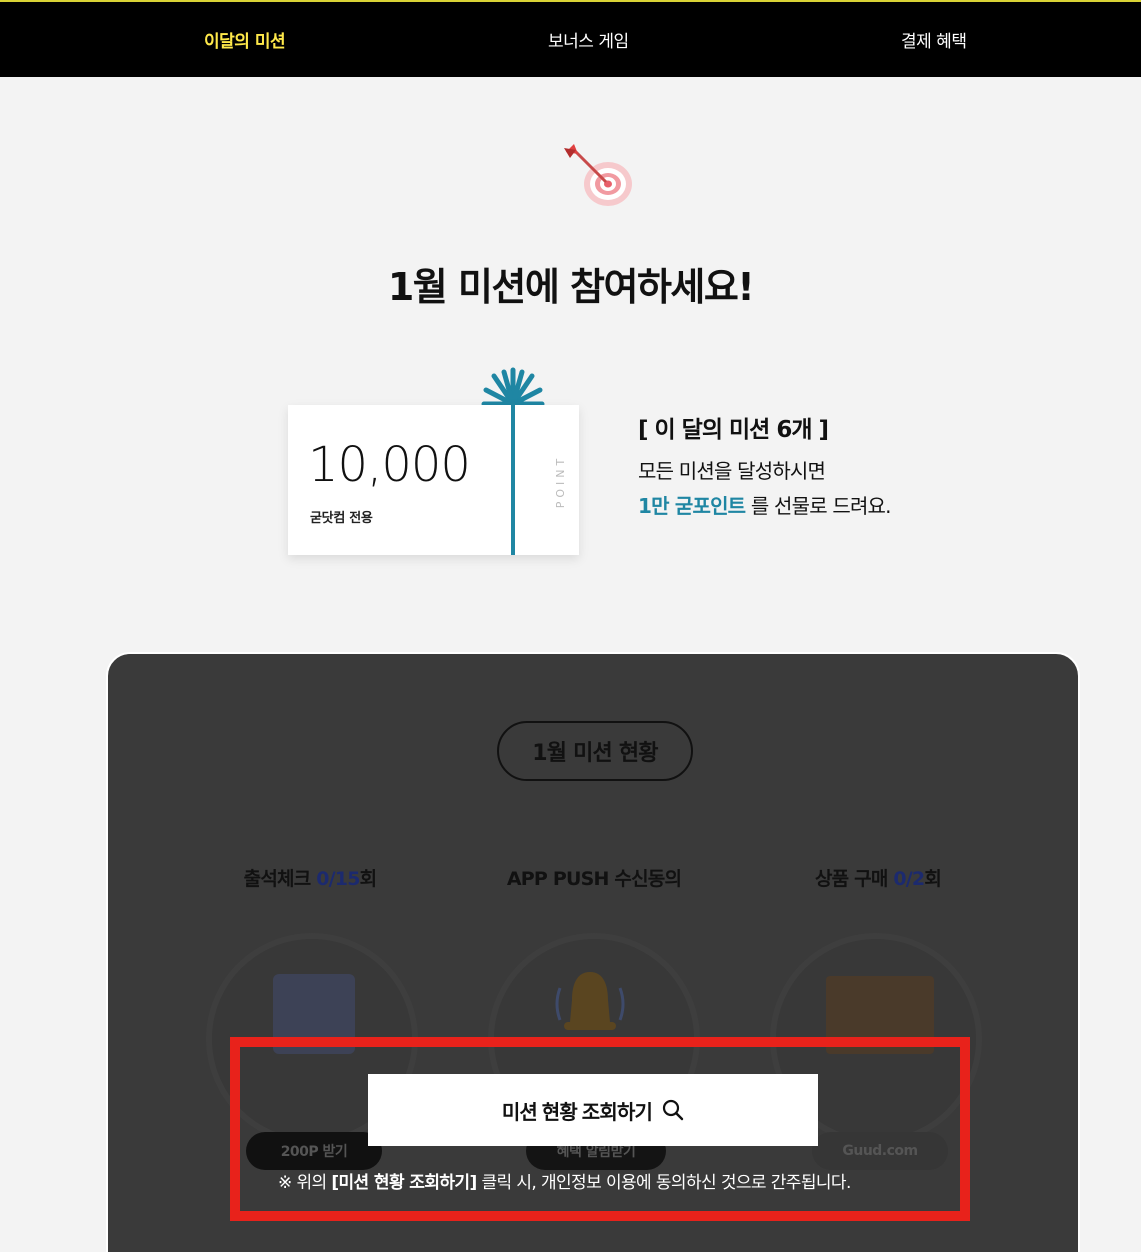  Describe the element at coordinates (934, 39) in the screenshot. I see `tab-payment-benefits: 결제 혜택` at that location.